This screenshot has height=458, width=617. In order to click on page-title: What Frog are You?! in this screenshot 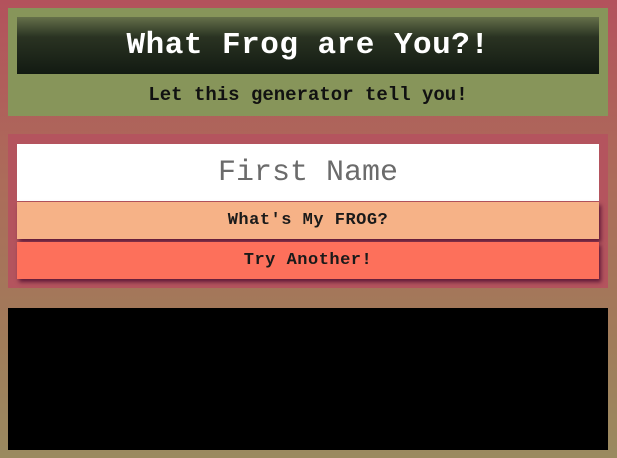, I will do `click(308, 45)`.